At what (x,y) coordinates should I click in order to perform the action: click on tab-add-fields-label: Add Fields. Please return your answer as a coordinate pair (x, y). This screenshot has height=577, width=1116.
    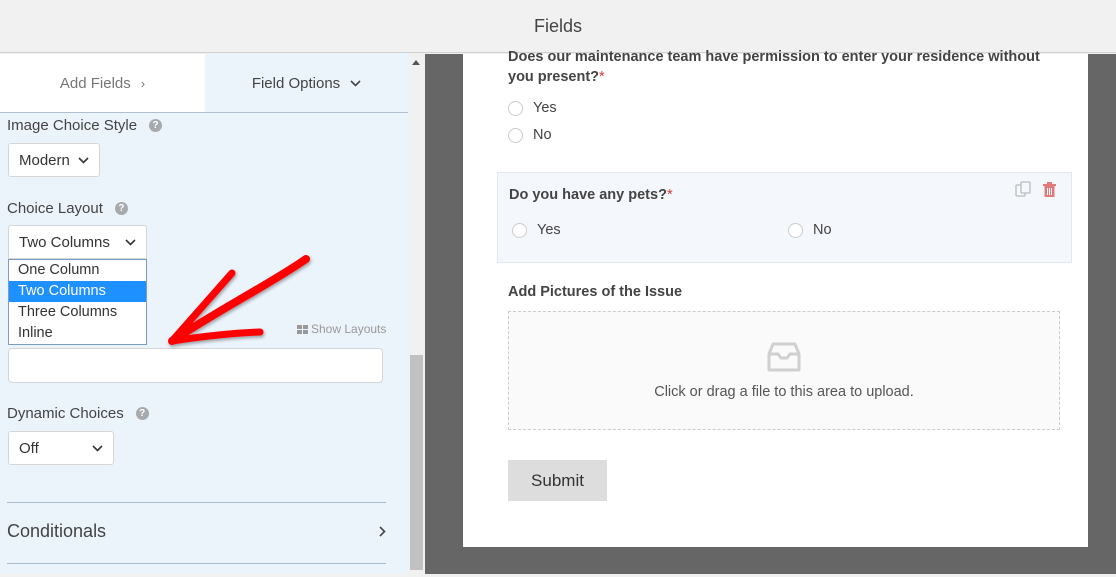
    Looking at the image, I should click on (95, 83).